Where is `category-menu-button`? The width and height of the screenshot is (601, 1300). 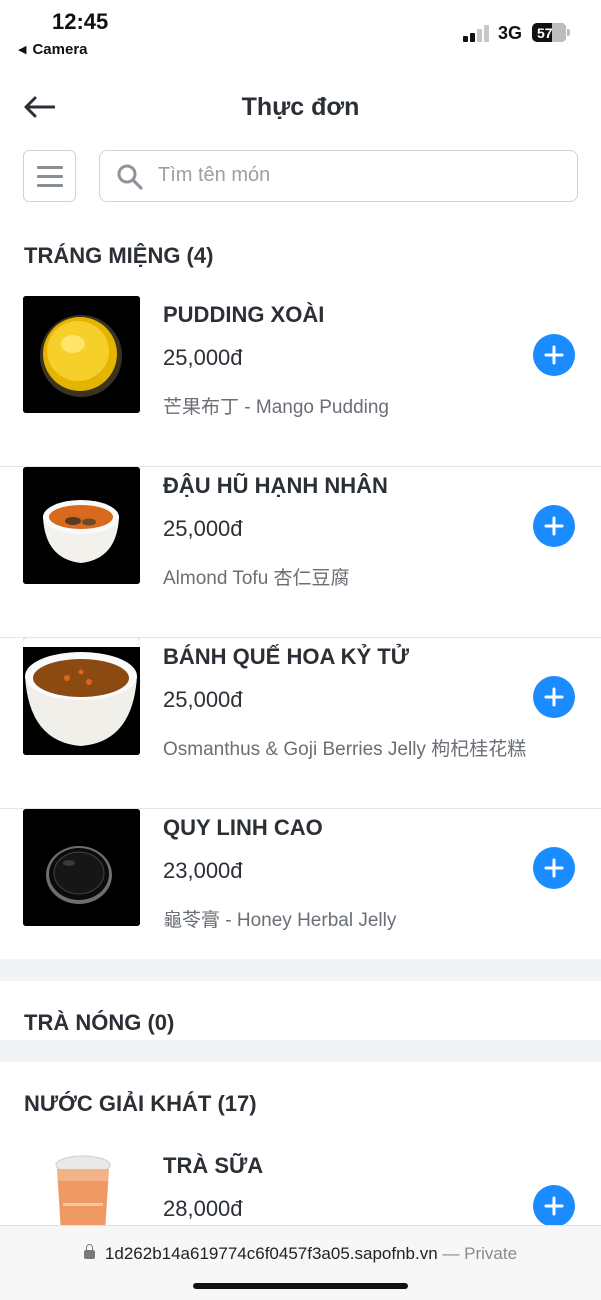
category-menu-button is located at coordinates (49, 176).